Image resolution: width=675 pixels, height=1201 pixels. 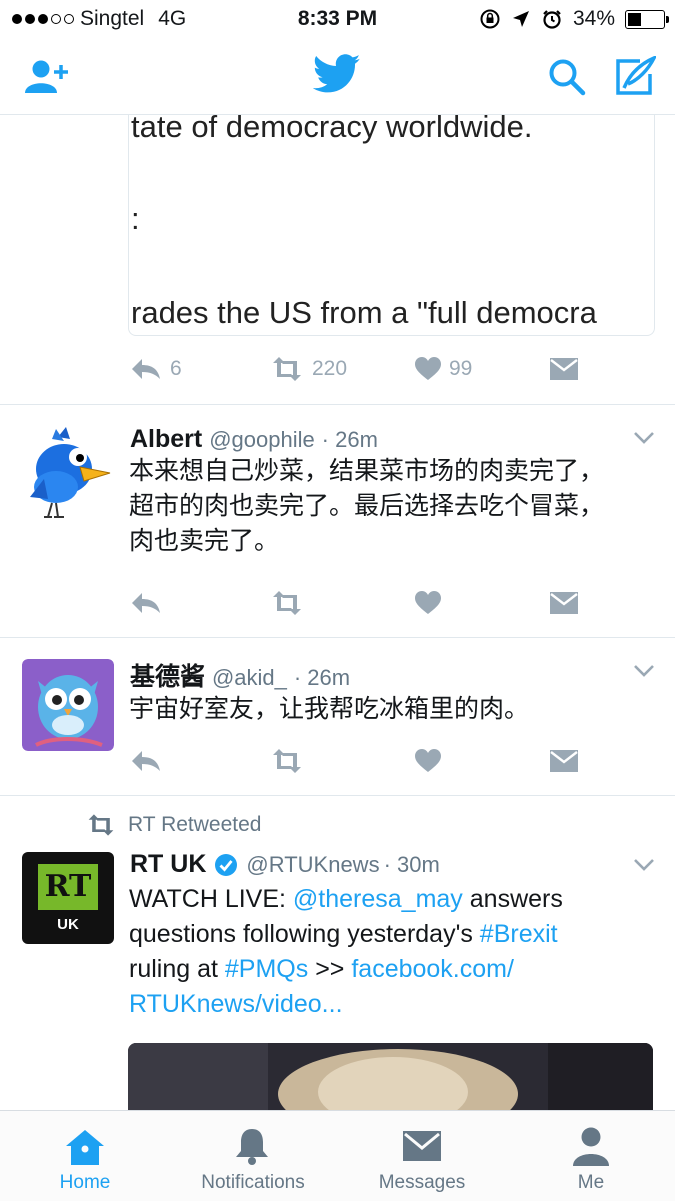 What do you see at coordinates (432, 969) in the screenshot?
I see `url-link: facebook.com/` at bounding box center [432, 969].